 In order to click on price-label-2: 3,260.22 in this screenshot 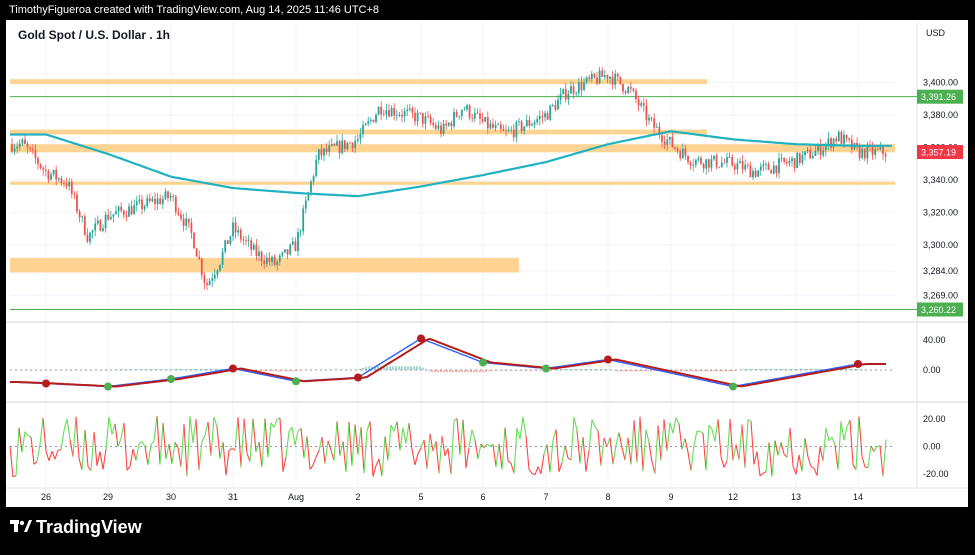, I will do `click(938, 310)`.